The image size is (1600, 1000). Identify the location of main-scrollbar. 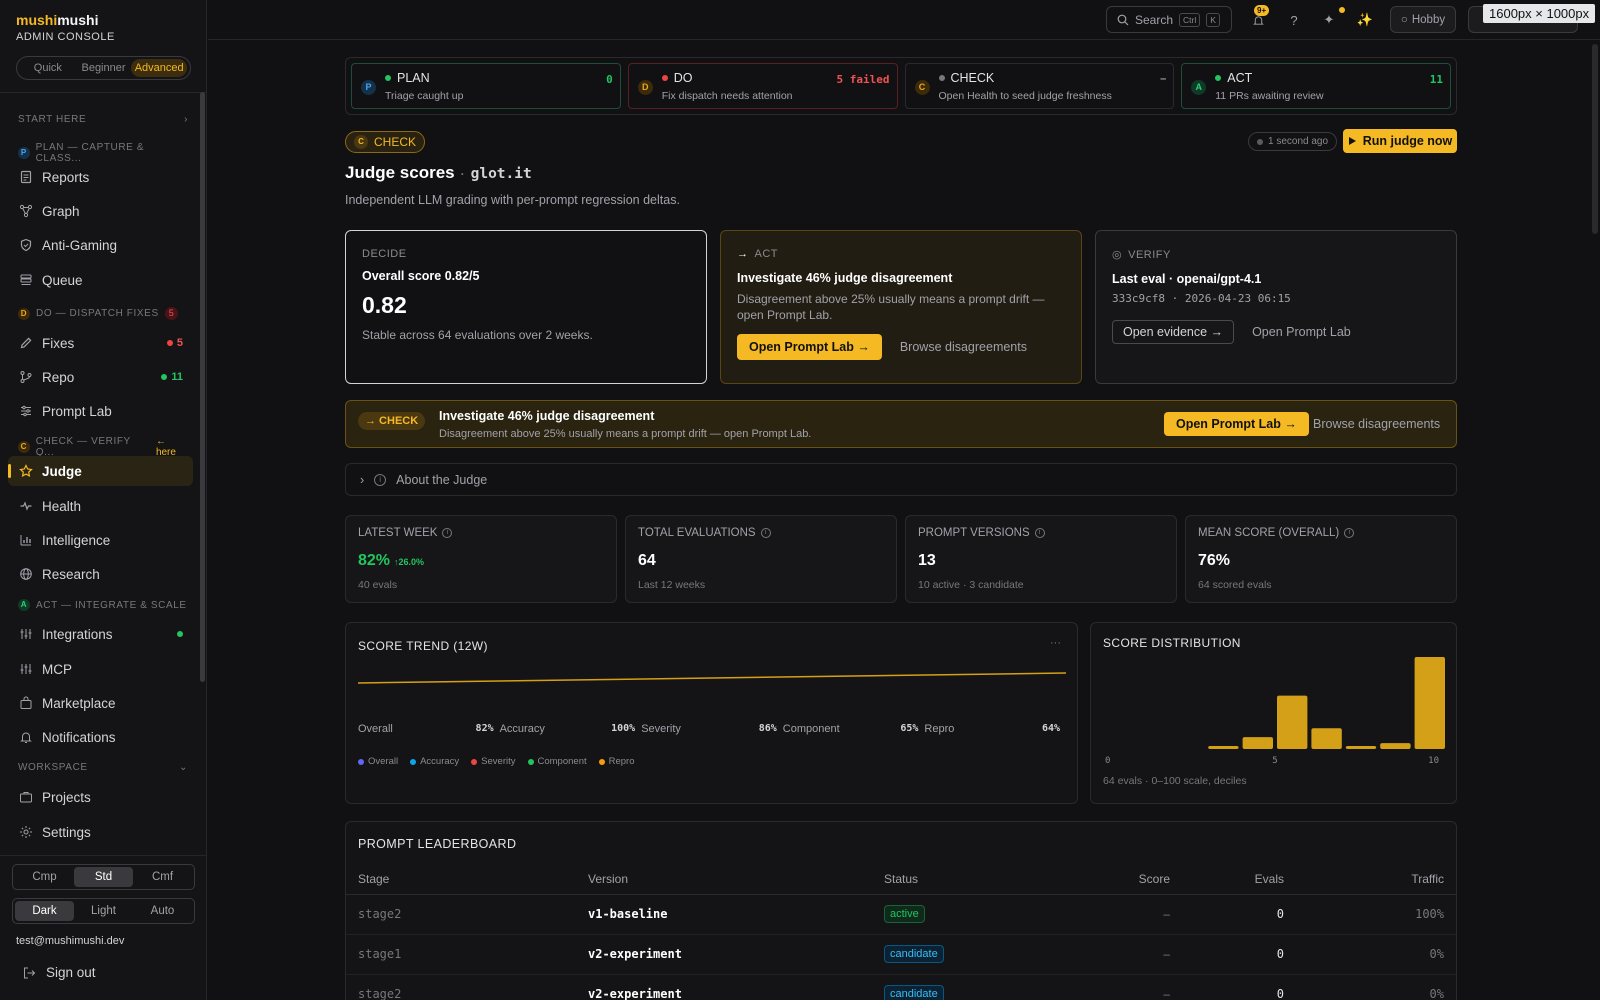
(1595, 139).